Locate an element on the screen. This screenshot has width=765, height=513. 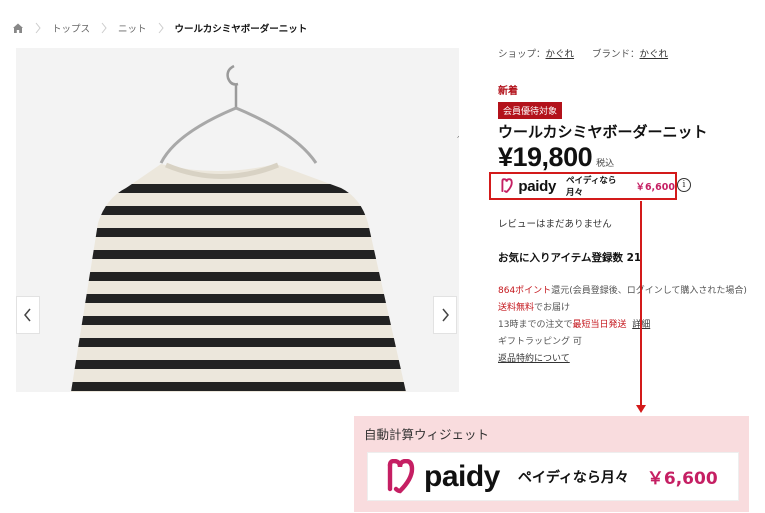
return-policy-link: 返品特約について is located at coordinates (534, 359).